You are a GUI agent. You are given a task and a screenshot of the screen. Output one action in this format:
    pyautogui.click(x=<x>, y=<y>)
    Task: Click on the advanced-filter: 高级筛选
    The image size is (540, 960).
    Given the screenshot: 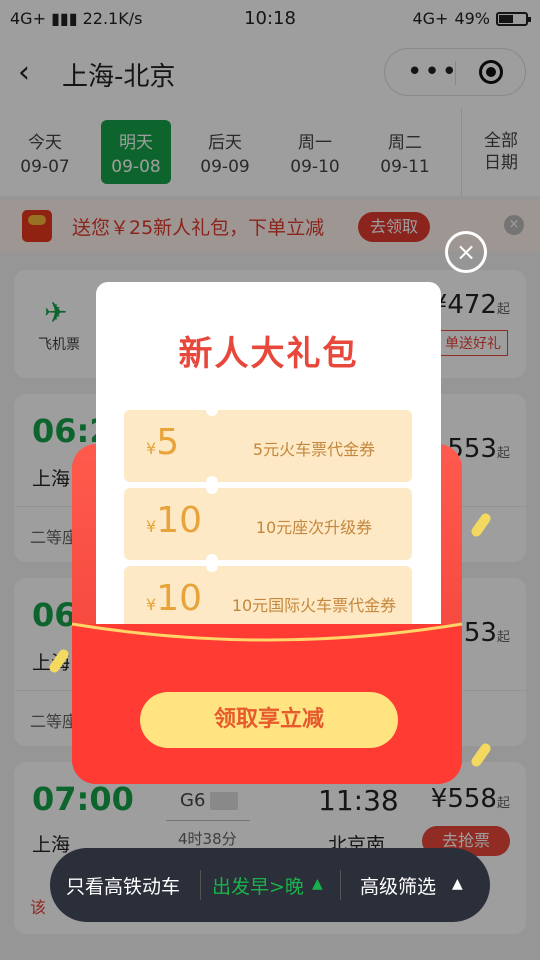 What is the action you would take?
    pyautogui.click(x=398, y=885)
    